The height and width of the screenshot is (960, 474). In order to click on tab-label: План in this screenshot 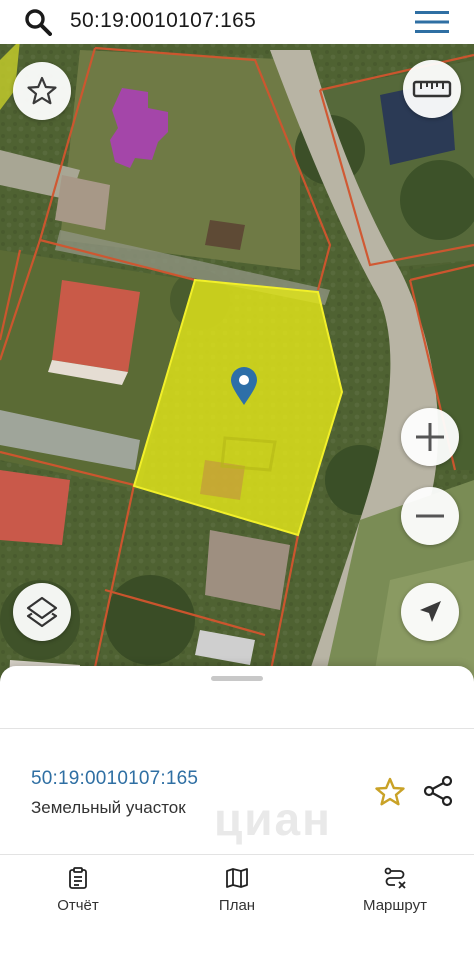, I will do `click(237, 905)`.